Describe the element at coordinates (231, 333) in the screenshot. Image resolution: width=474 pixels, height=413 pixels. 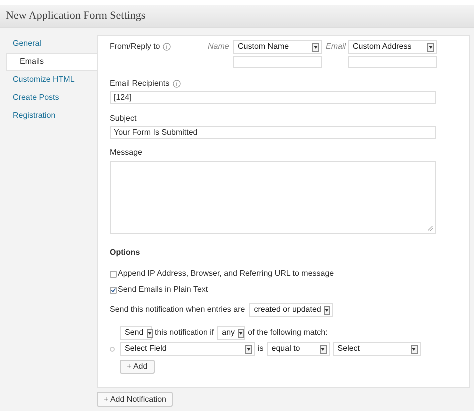
I see `match-select: any` at that location.